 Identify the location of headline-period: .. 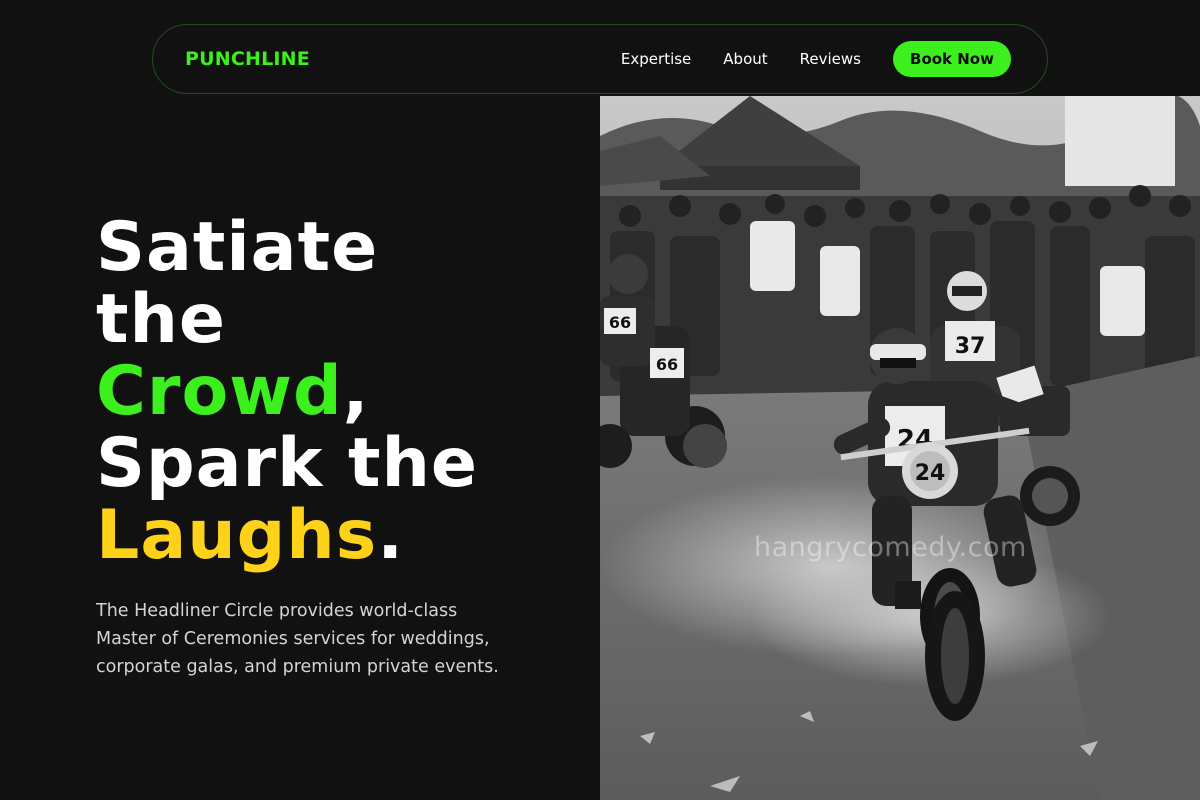
(391, 535).